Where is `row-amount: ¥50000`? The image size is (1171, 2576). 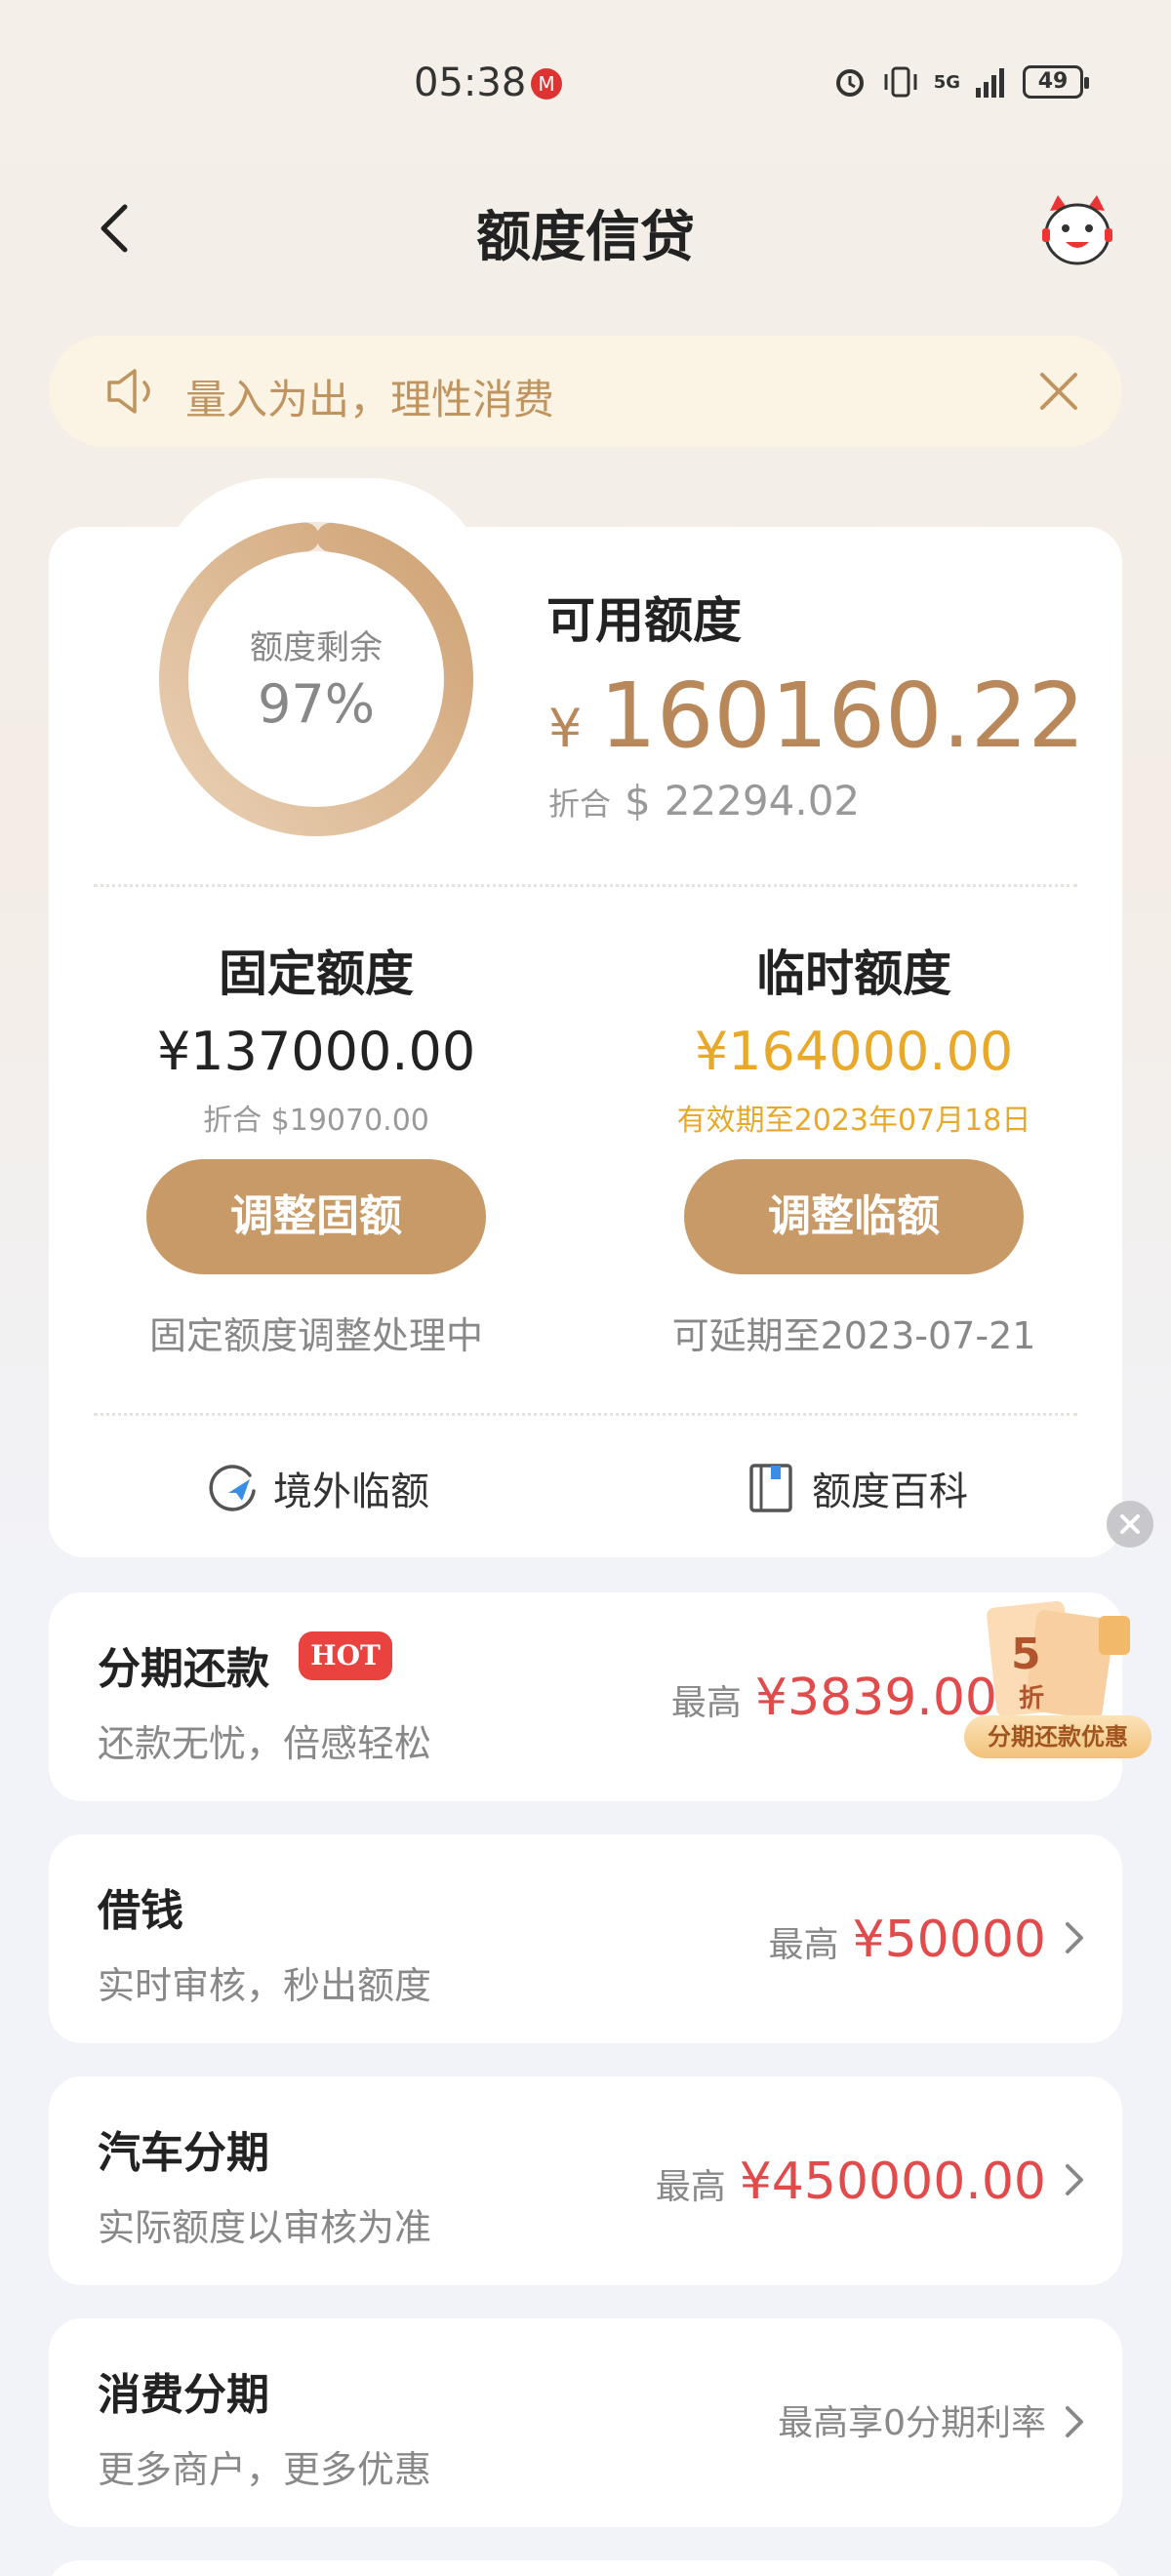 row-amount: ¥50000 is located at coordinates (949, 1940).